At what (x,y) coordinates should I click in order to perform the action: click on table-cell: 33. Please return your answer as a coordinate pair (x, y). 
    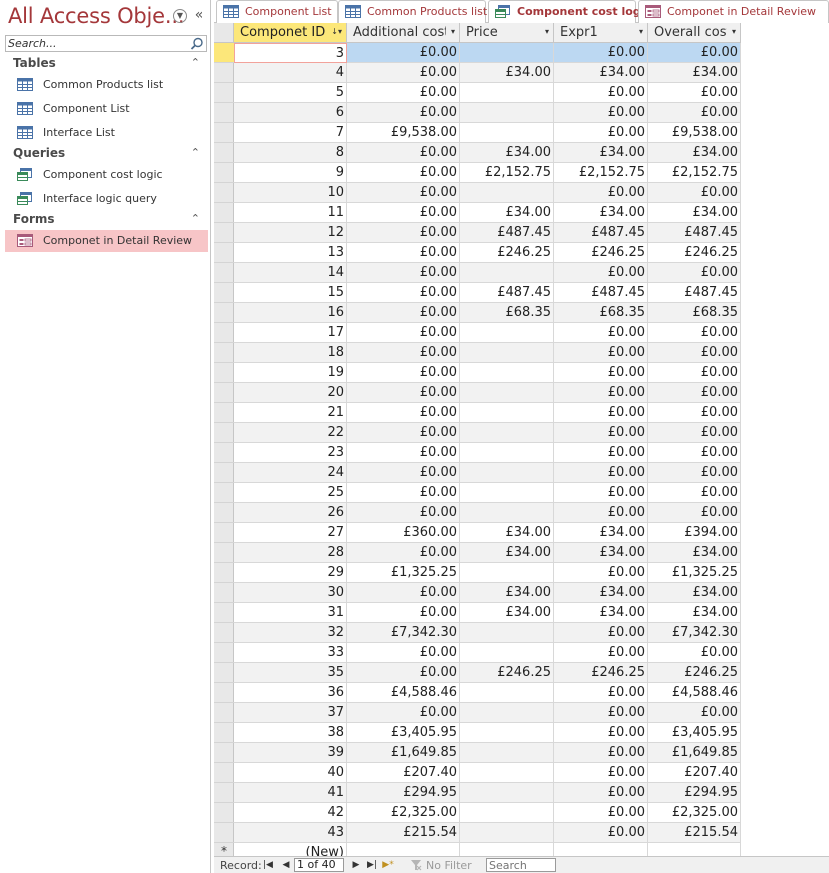
    Looking at the image, I should click on (290, 653).